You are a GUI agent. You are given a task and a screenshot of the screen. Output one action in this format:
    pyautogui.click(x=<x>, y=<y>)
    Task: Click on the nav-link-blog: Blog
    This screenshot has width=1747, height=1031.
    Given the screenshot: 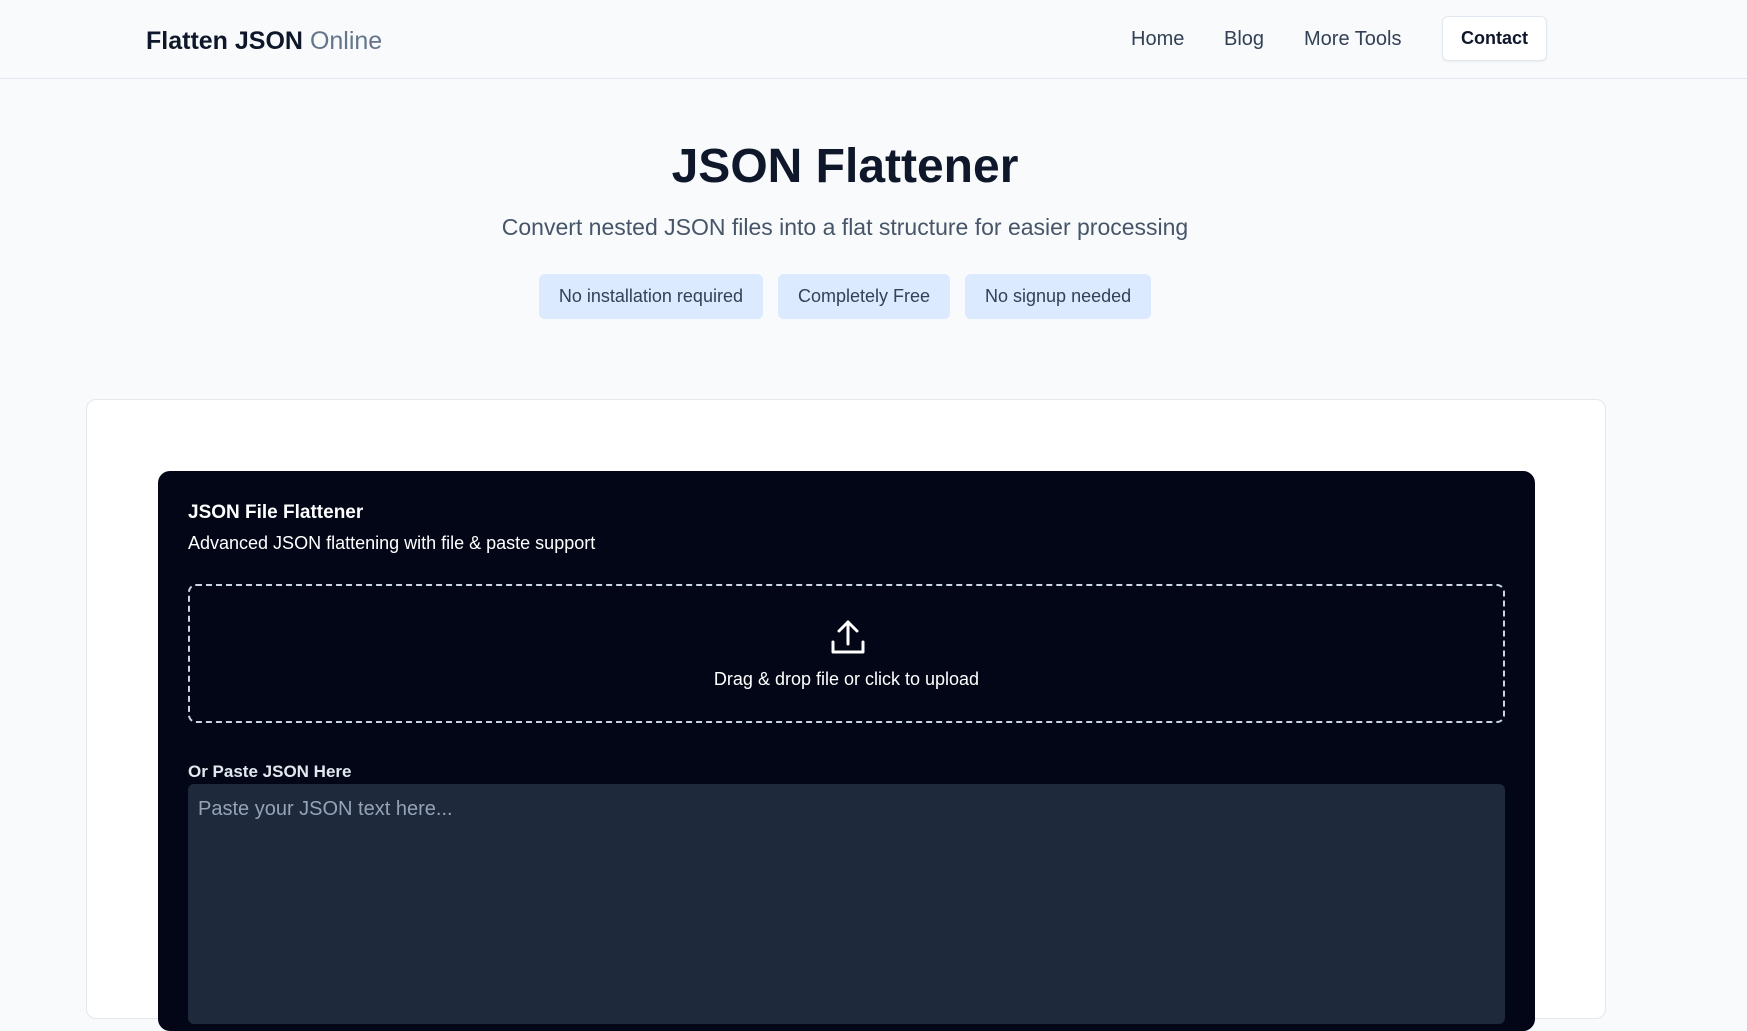 What is the action you would take?
    pyautogui.click(x=1244, y=39)
    